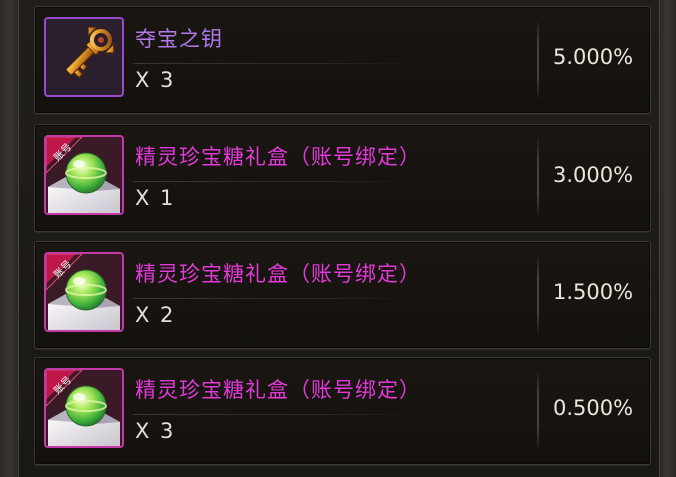 This screenshot has width=676, height=477. Describe the element at coordinates (593, 292) in the screenshot. I see `drop-rate: 1.500%` at that location.